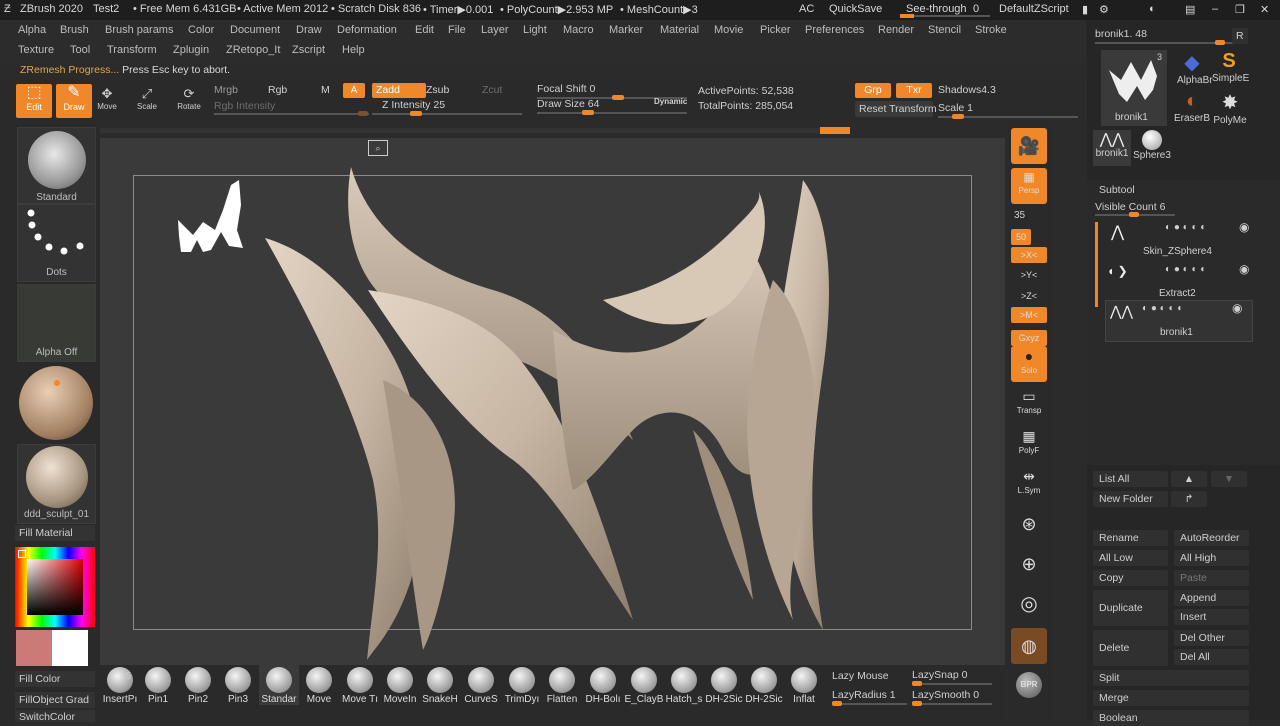  Describe the element at coordinates (869, 703) in the screenshot. I see `lazy-radius-slider` at that location.